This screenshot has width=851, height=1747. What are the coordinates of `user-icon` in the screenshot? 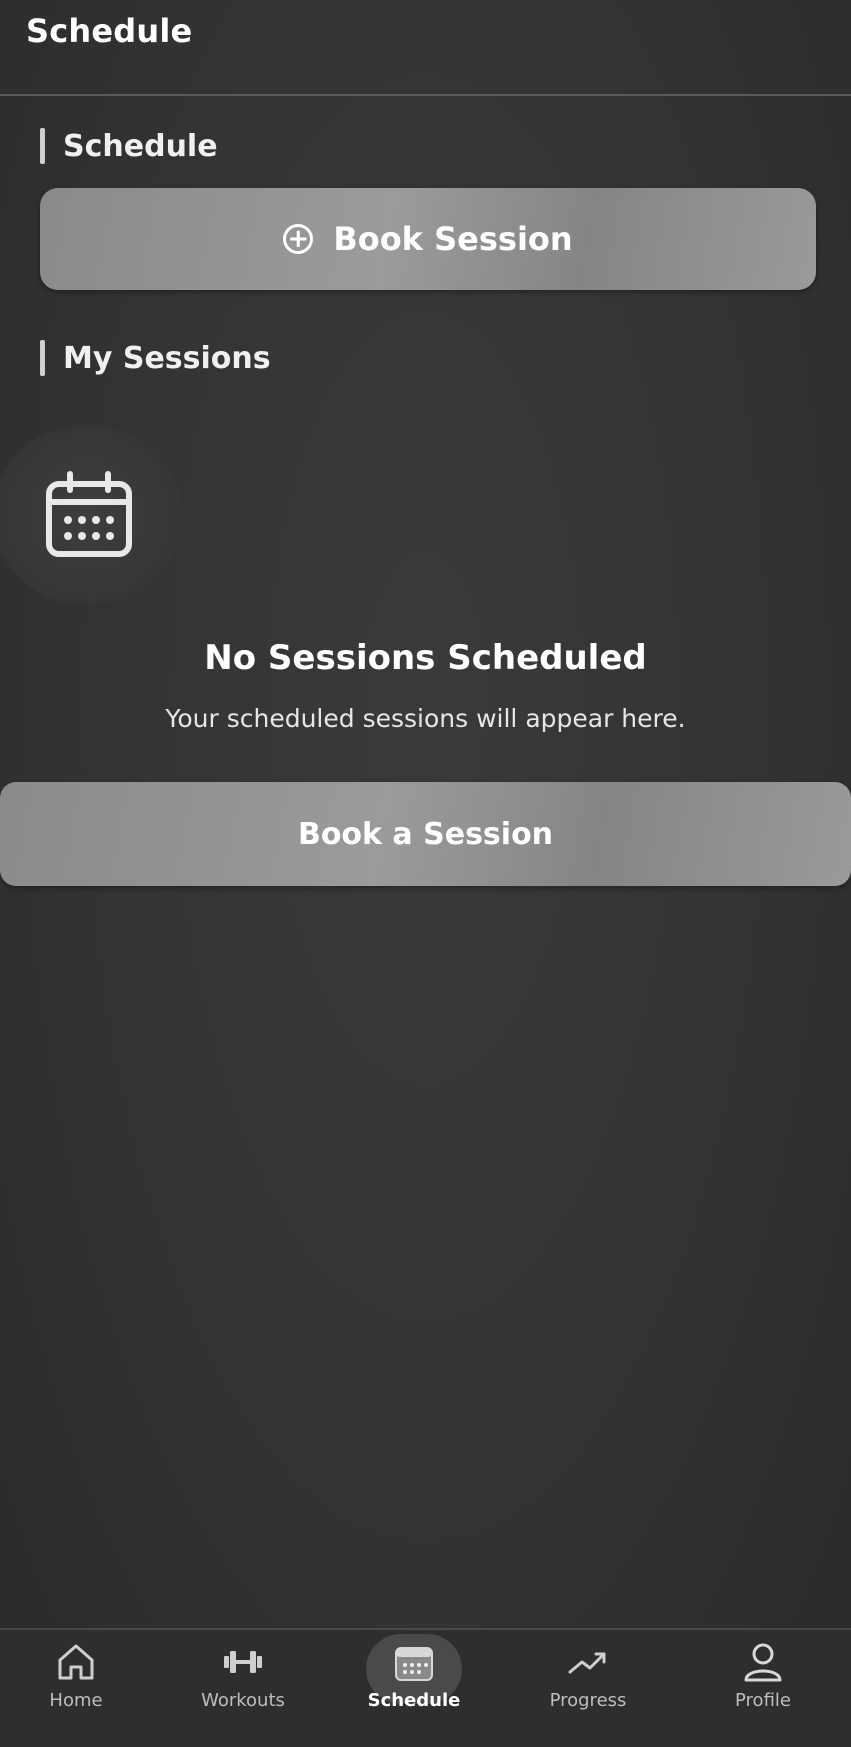 It's located at (763, 1662).